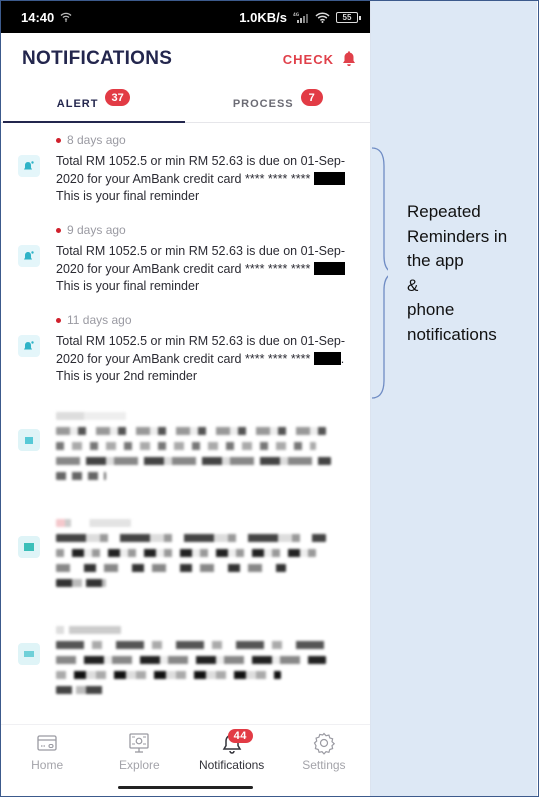 The width and height of the screenshot is (539, 797). I want to click on svg-text: 4G, so click(296, 14).